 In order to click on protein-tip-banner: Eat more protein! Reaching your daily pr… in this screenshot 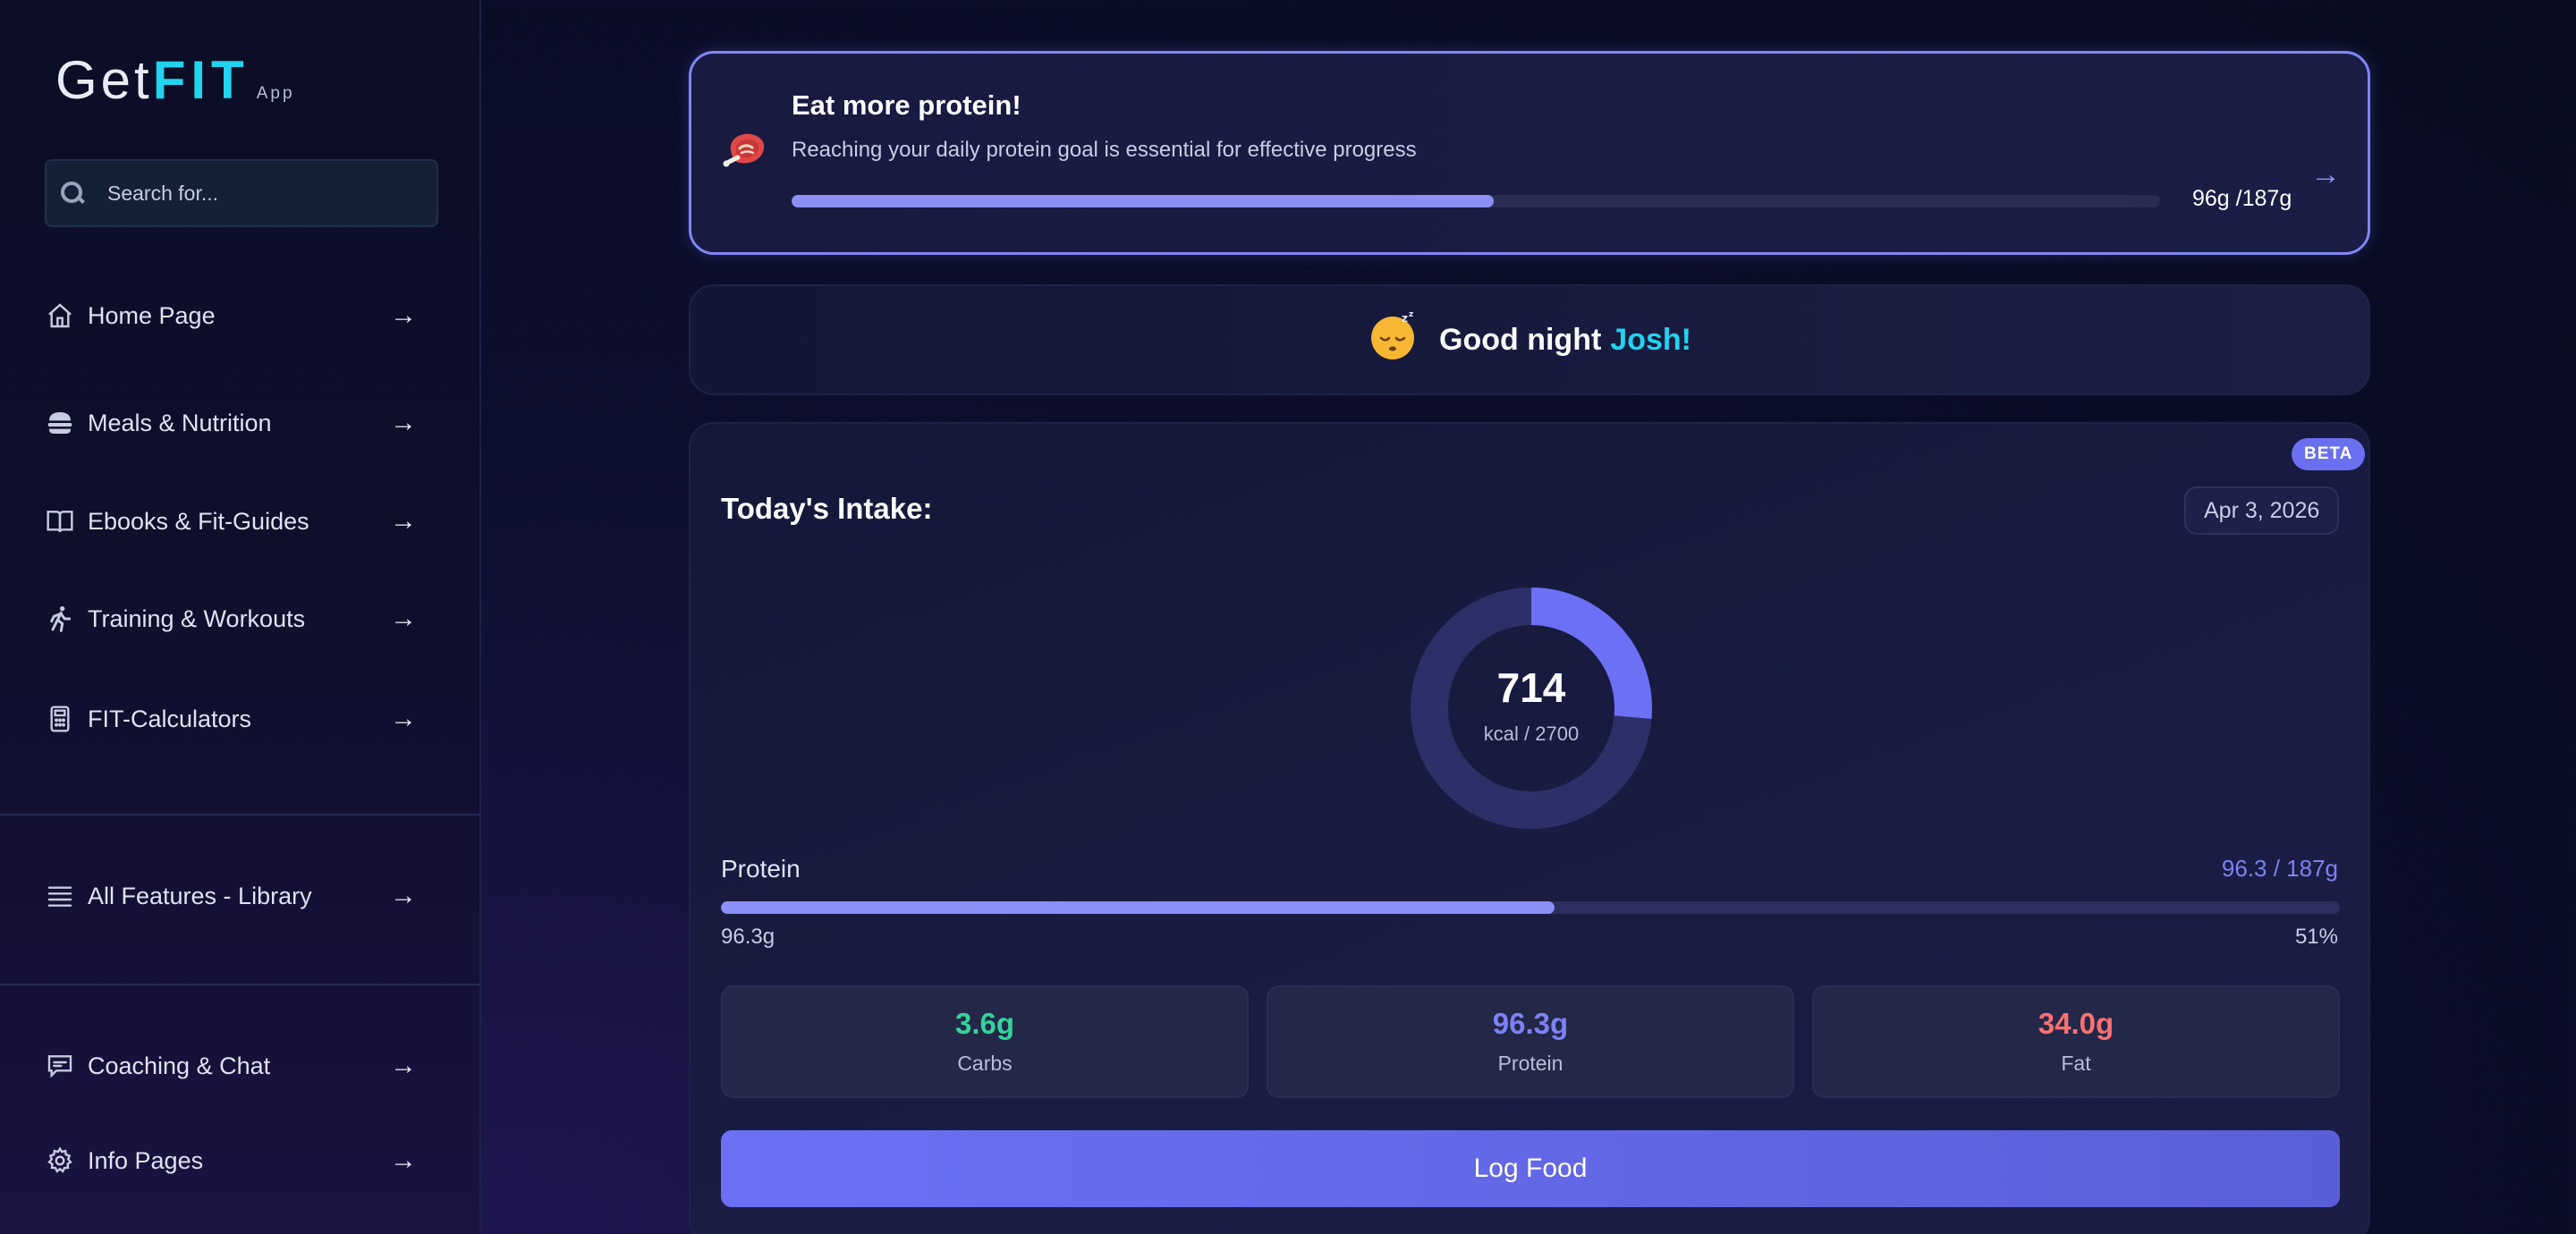, I will do `click(1529, 153)`.